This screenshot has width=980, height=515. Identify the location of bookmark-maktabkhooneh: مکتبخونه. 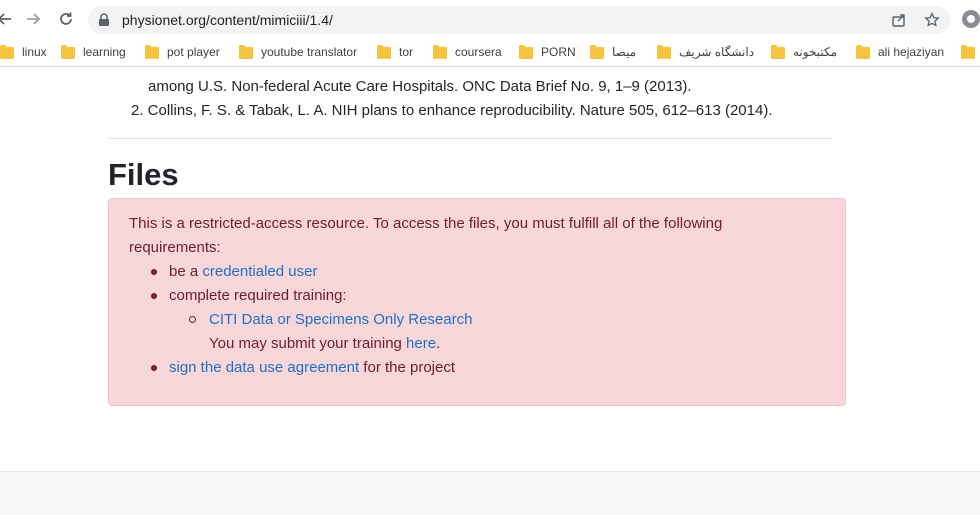
(804, 52).